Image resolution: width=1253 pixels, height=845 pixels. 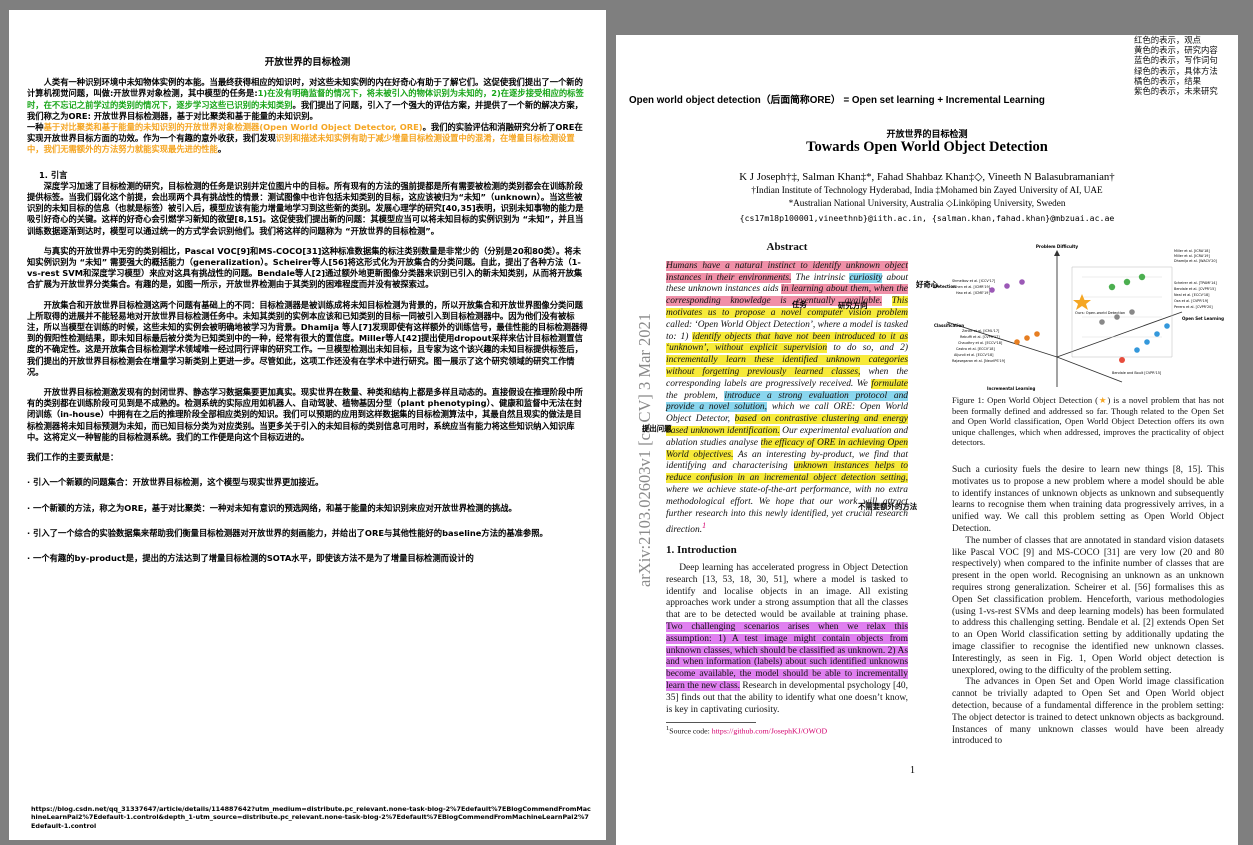 What do you see at coordinates (853, 305) in the screenshot?
I see `note-direction: 研究方向` at bounding box center [853, 305].